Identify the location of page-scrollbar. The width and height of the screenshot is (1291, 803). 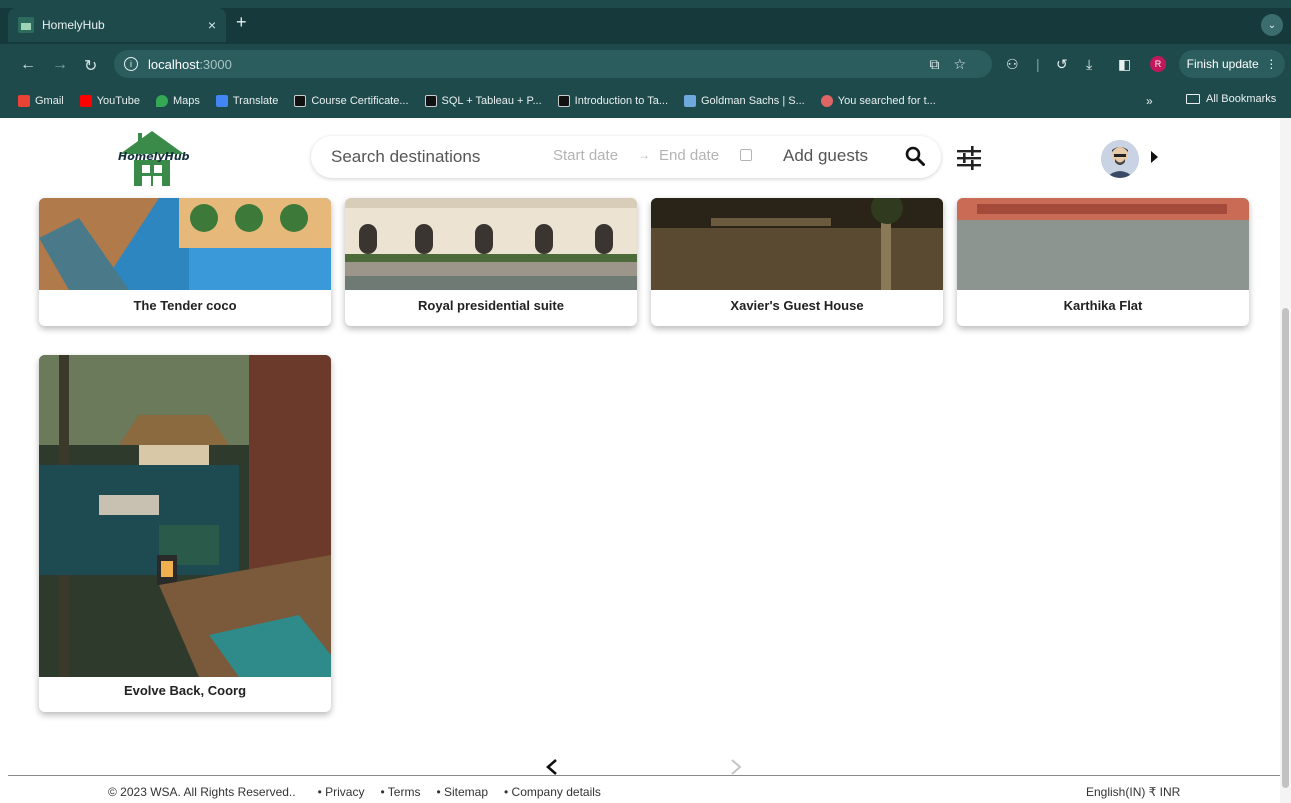
(1285, 460).